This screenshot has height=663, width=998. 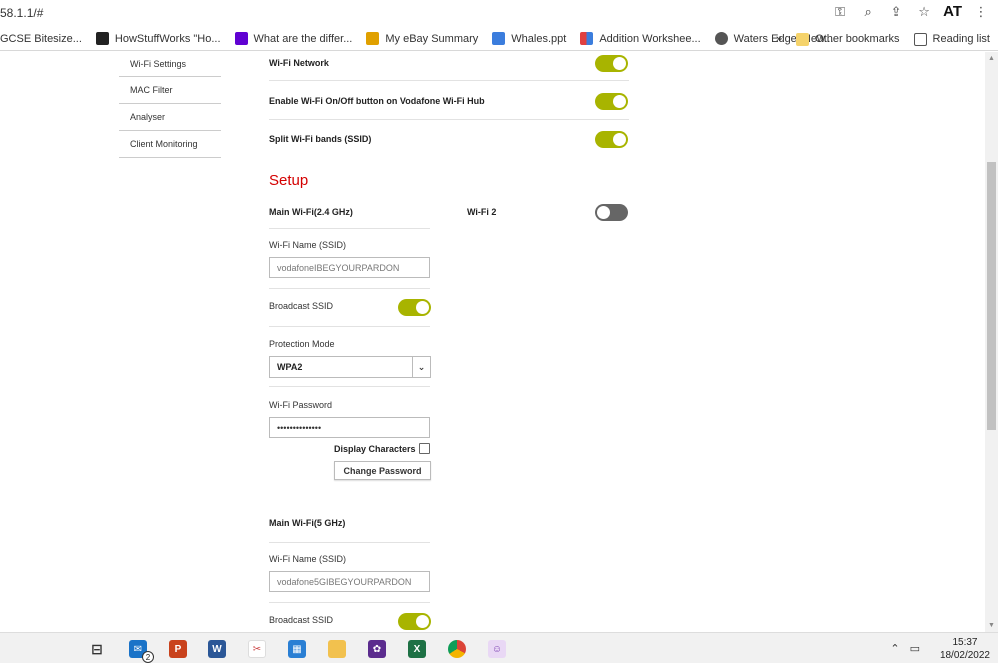 I want to click on file-explorer-icon, so click(x=337, y=649).